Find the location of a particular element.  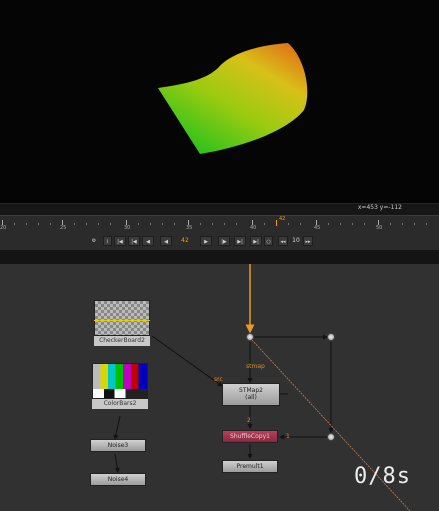

settings-icon: ⚙ is located at coordinates (94, 241).